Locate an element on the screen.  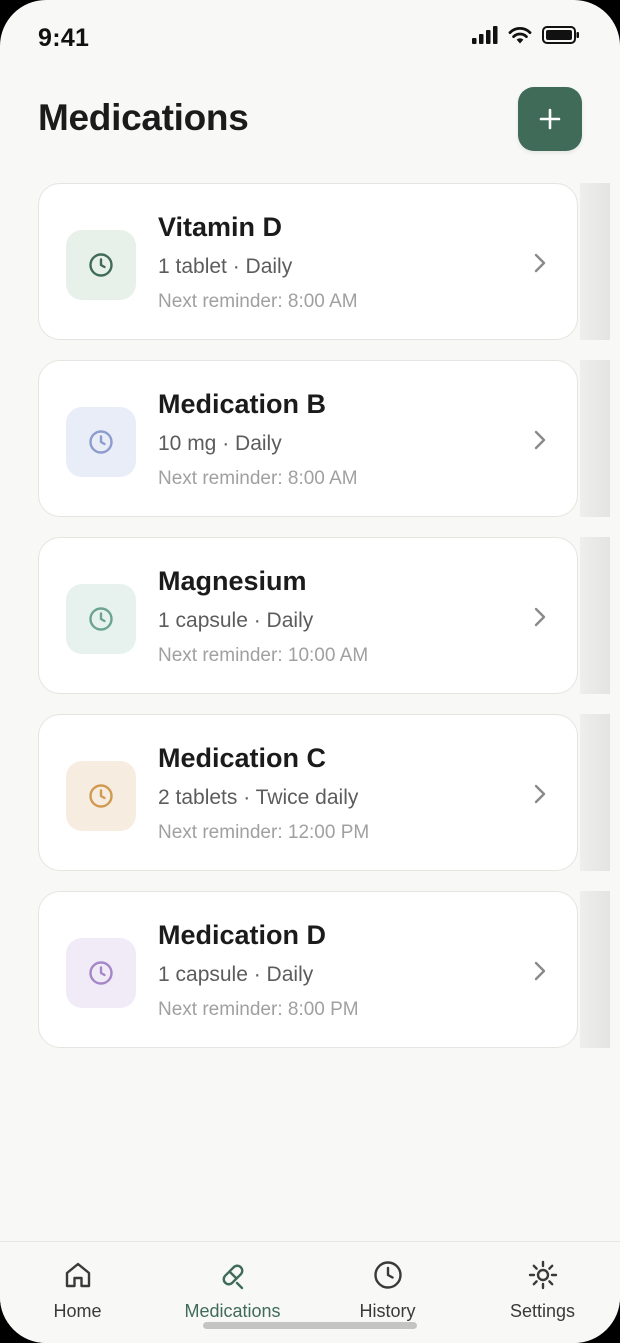
medication-name: Medication D is located at coordinates (242, 935).